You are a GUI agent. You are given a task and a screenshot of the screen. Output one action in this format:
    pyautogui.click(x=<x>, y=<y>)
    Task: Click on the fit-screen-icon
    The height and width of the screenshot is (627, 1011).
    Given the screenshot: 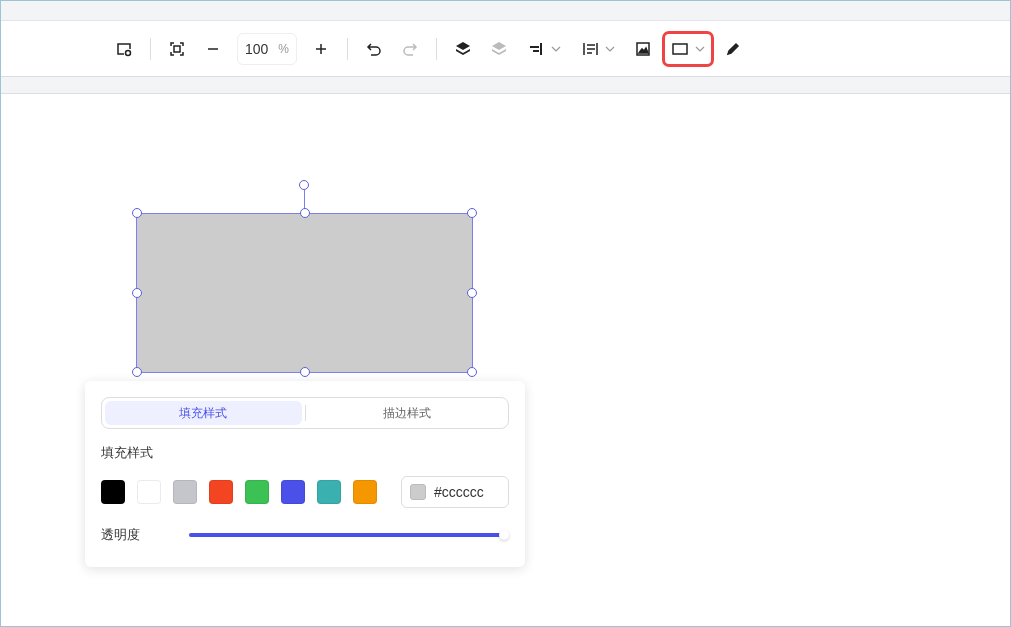 What is the action you would take?
    pyautogui.click(x=177, y=48)
    